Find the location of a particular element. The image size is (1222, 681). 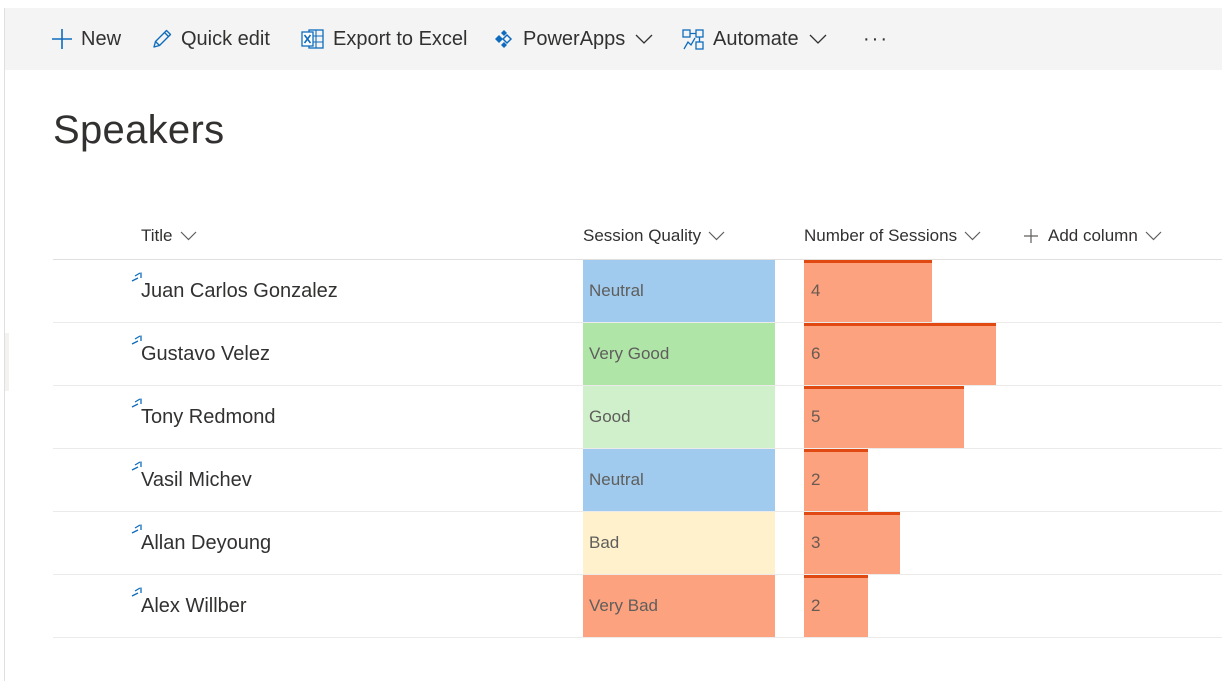

sessions-value: 6 is located at coordinates (816, 353).